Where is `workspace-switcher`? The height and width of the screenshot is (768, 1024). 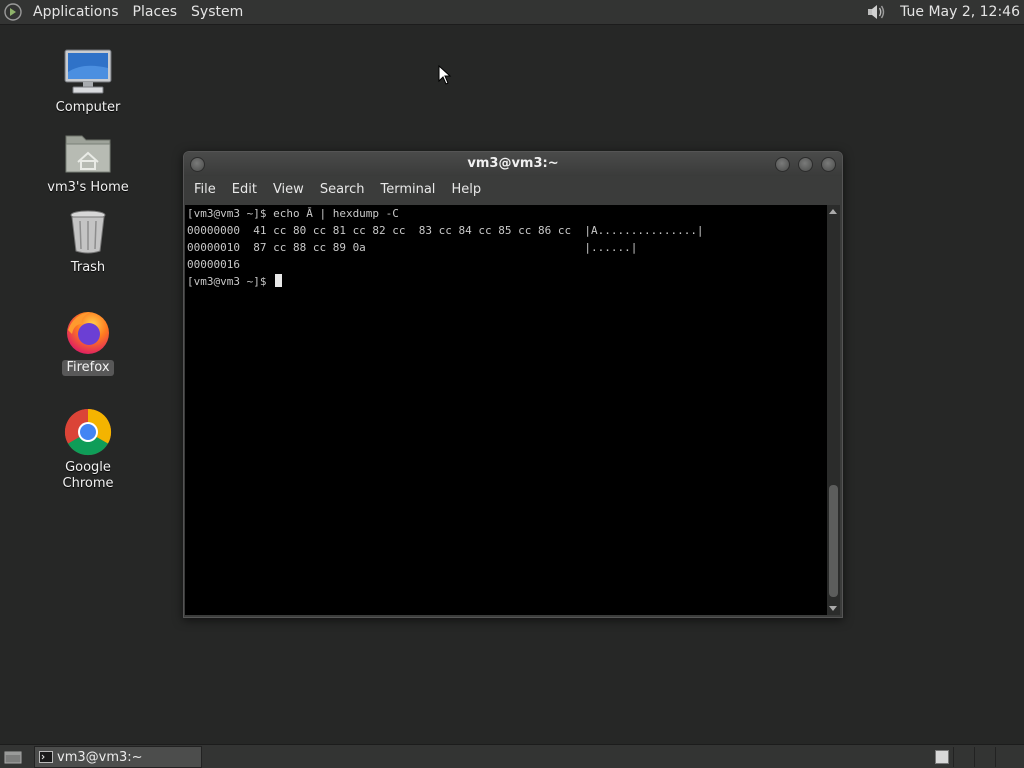
workspace-switcher is located at coordinates (973, 756).